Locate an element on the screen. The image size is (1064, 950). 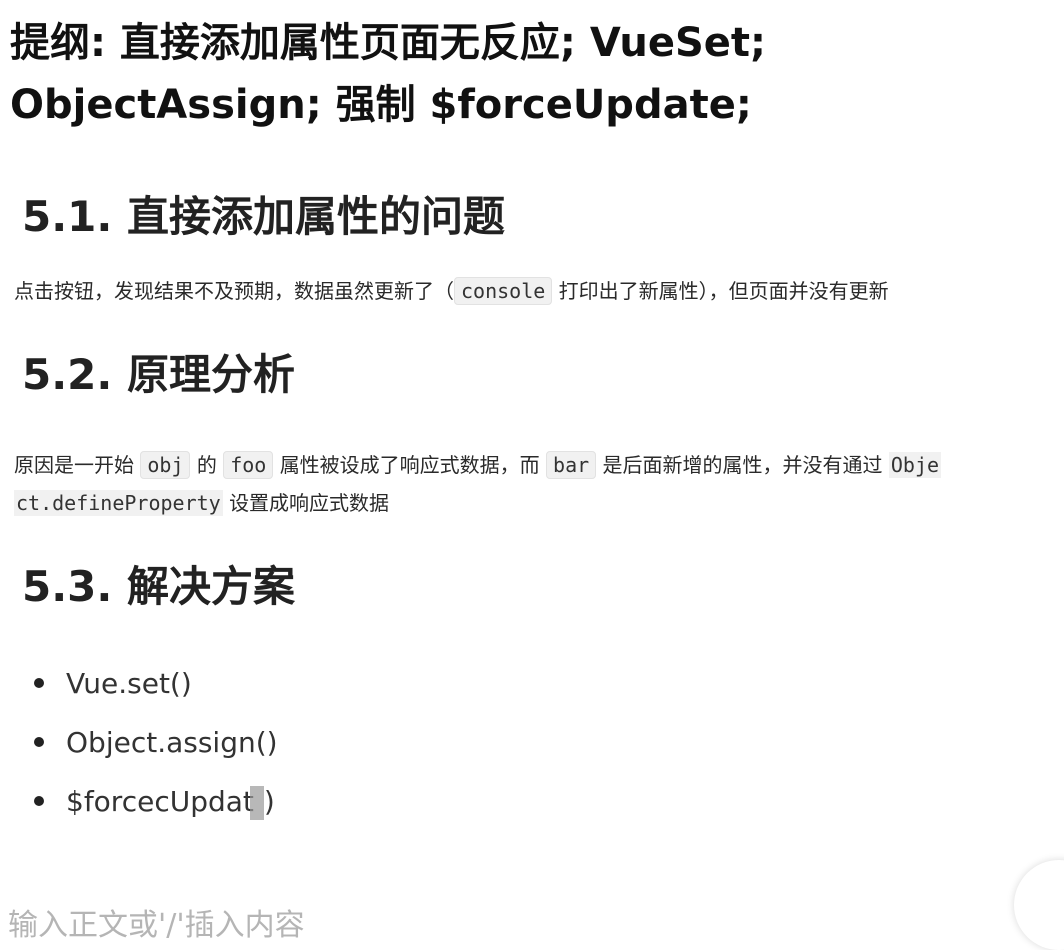
inline-code-console: console is located at coordinates (503, 291).